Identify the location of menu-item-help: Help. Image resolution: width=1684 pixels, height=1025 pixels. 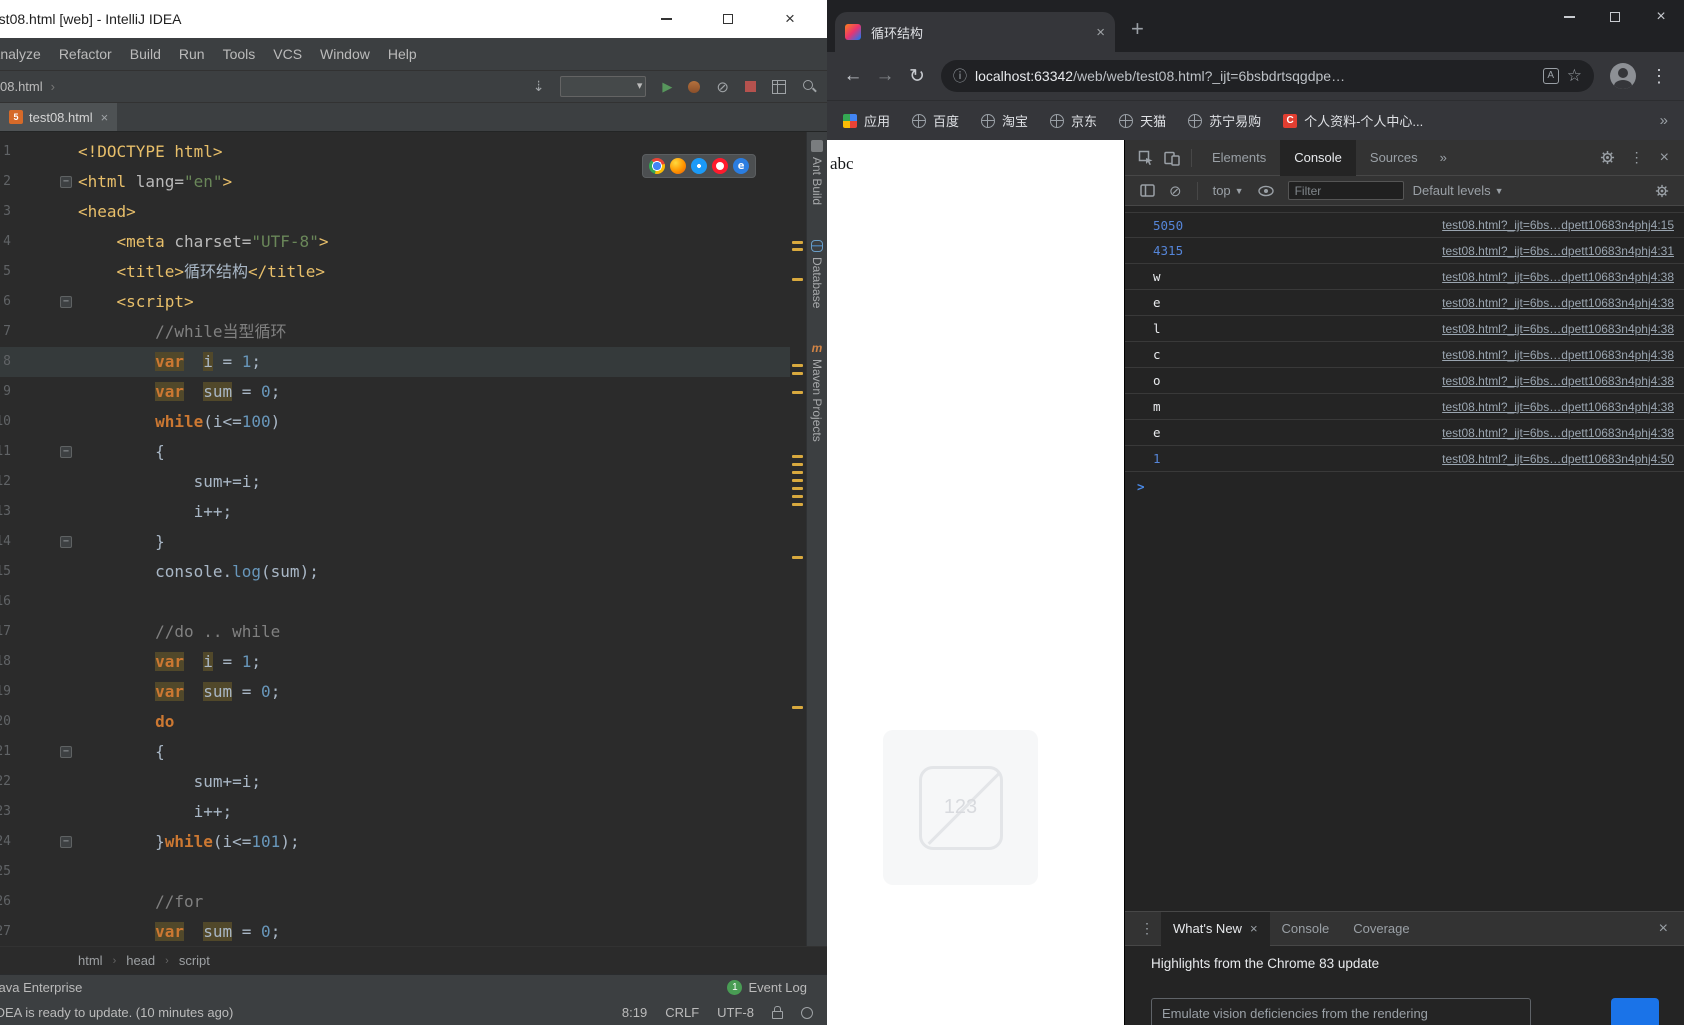
(402, 54).